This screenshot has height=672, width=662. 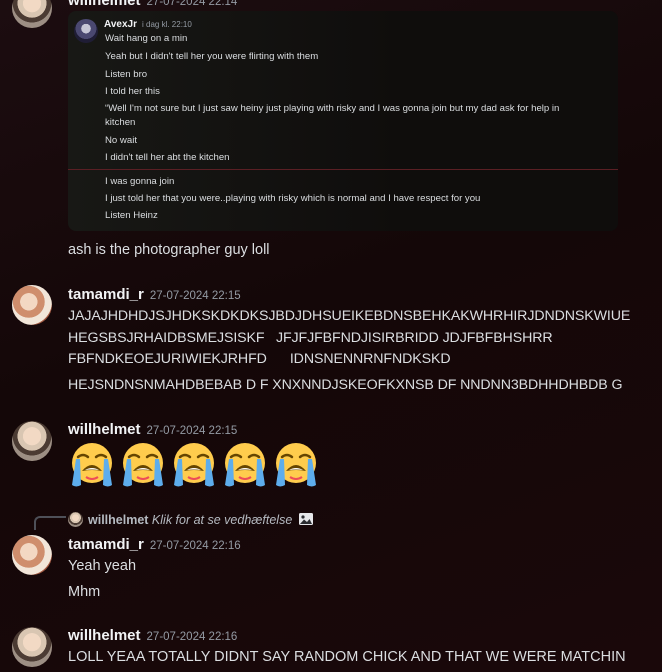 I want to click on reply-preview: willhelmet Klik for at se vedhæftelse, so click(x=201, y=519).